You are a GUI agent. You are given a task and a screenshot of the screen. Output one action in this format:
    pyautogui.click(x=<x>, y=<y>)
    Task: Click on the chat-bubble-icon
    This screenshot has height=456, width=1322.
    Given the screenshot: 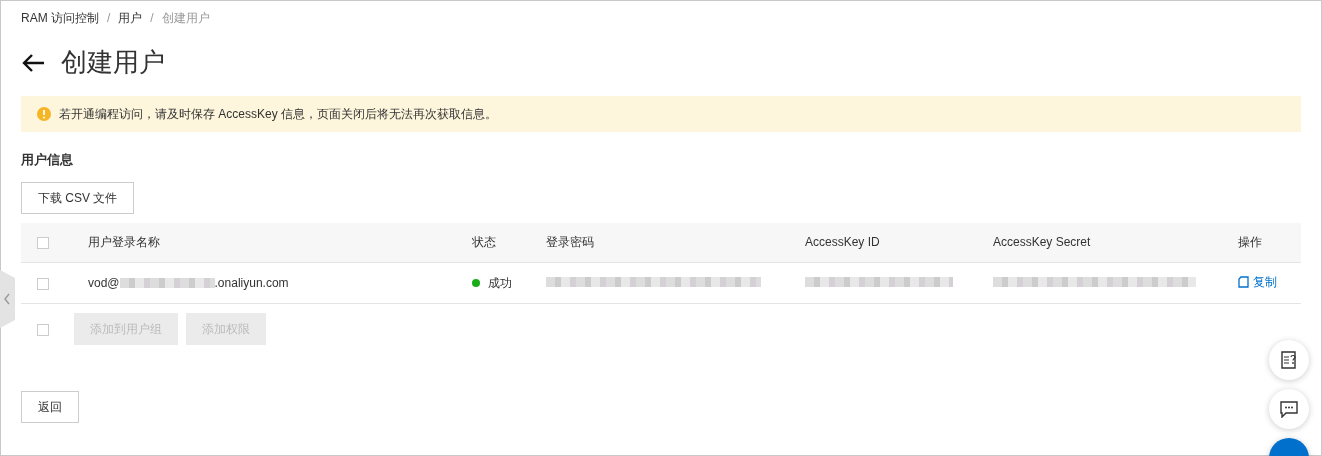 What is the action you would take?
    pyautogui.click(x=1289, y=409)
    